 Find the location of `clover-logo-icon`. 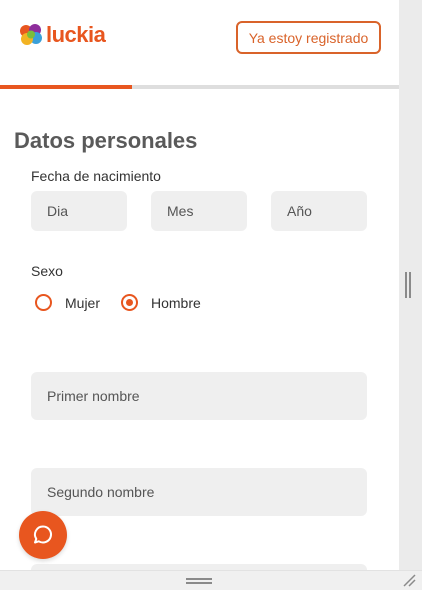

clover-logo-icon is located at coordinates (31, 34).